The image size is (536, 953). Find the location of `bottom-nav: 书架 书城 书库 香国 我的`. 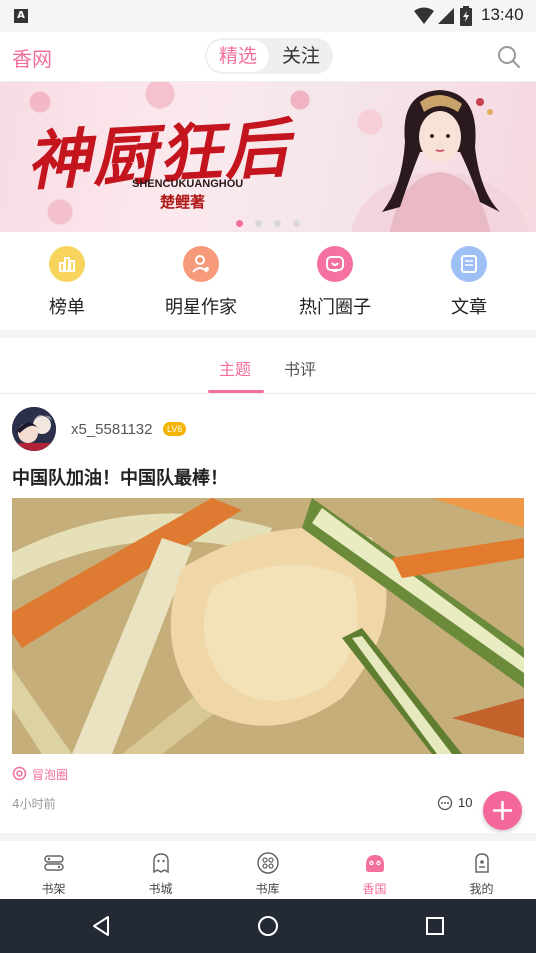

bottom-nav: 书架 书城 书库 香国 我的 is located at coordinates (268, 866).